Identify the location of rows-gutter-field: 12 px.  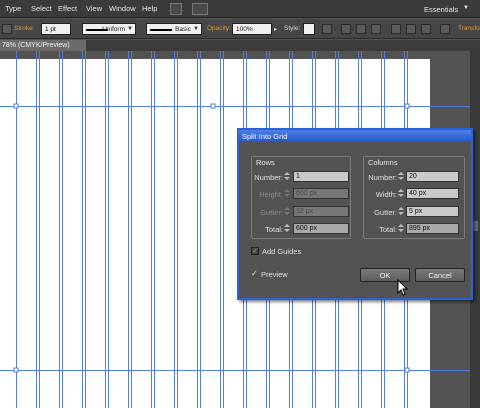
(321, 211).